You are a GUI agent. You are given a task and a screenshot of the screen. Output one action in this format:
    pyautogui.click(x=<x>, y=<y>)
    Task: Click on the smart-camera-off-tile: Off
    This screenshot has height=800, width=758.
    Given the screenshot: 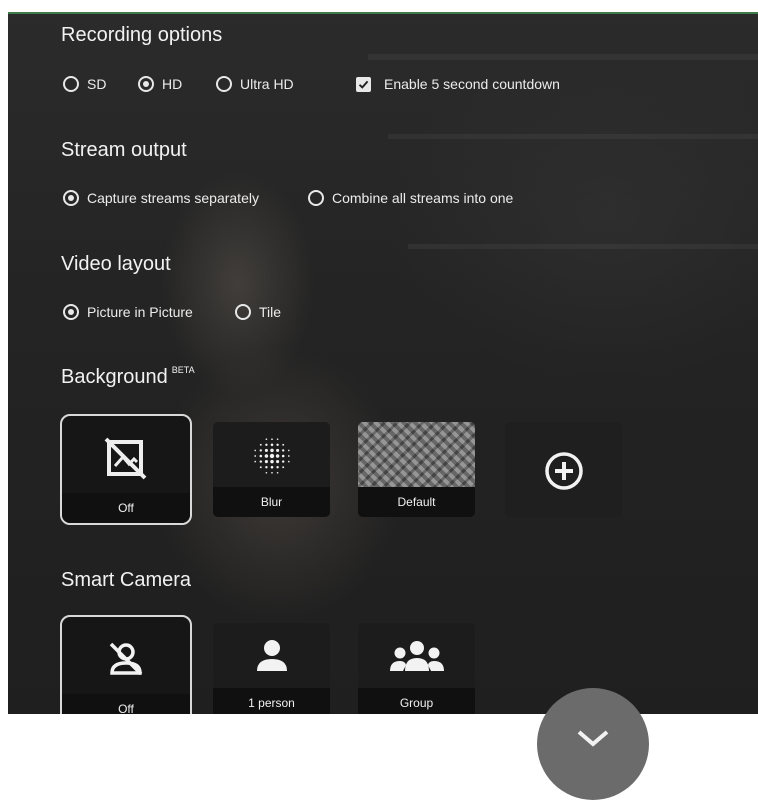 What is the action you would take?
    pyautogui.click(x=126, y=665)
    